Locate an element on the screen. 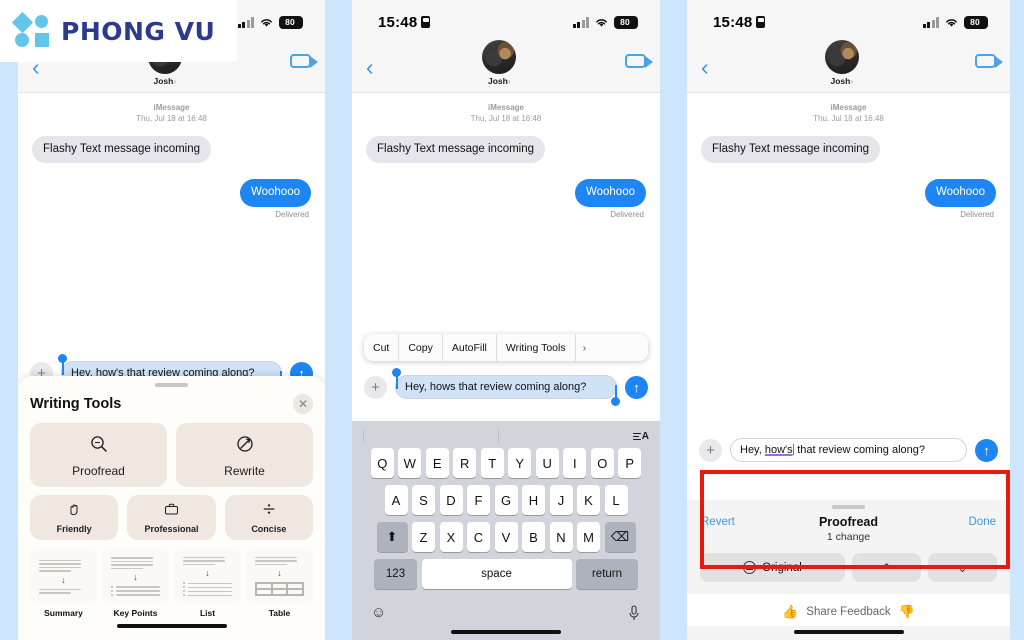  friendly-button: Friendly is located at coordinates (74, 517).